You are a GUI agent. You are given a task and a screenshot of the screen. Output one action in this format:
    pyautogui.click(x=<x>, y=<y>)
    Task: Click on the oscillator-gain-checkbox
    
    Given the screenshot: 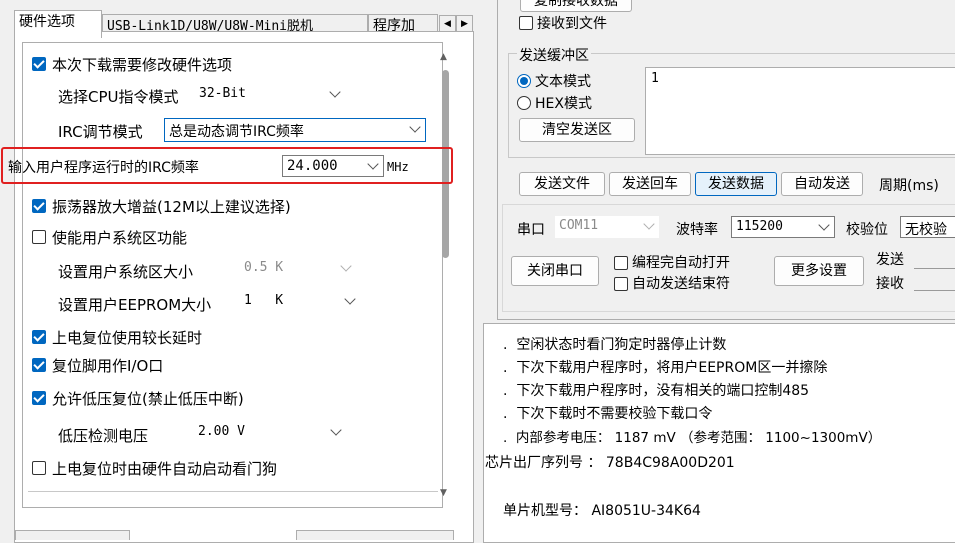 What is the action you would take?
    pyautogui.click(x=39, y=206)
    